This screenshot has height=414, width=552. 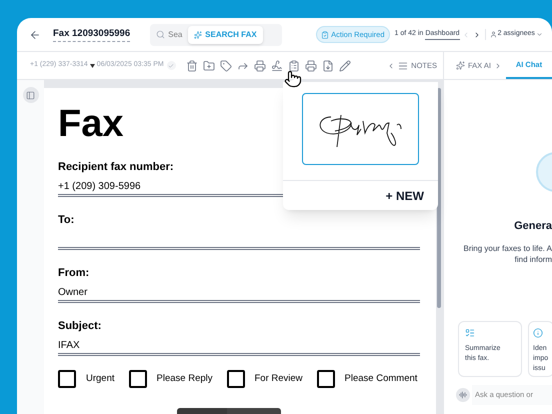 What do you see at coordinates (345, 66) in the screenshot?
I see `pencil-icon` at bounding box center [345, 66].